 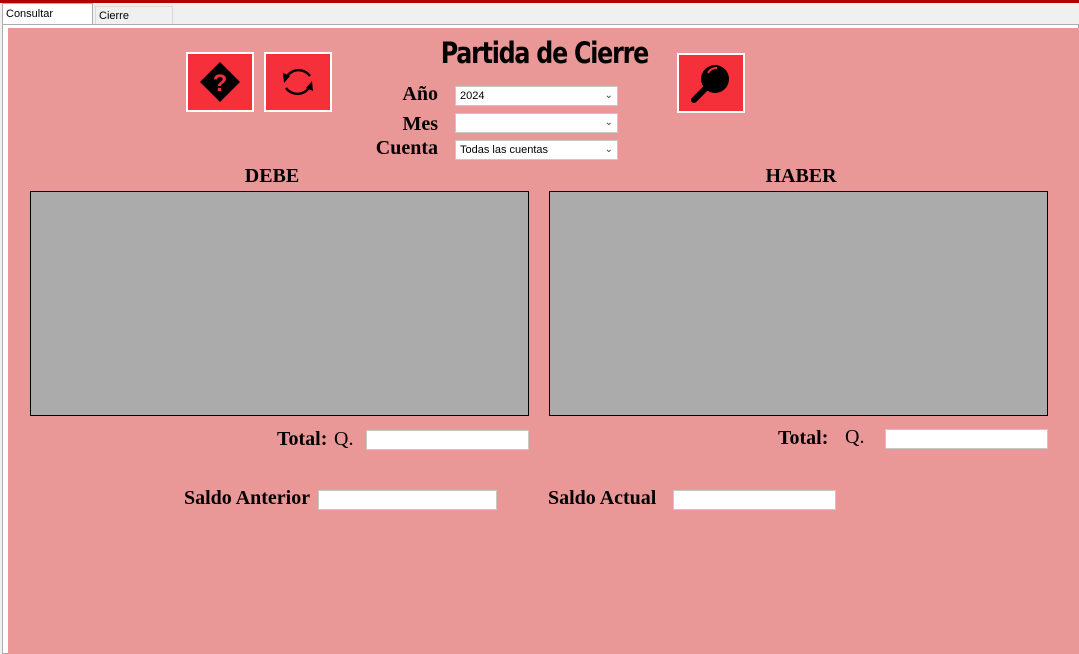 I want to click on account-label: Cuenta, so click(x=406, y=148).